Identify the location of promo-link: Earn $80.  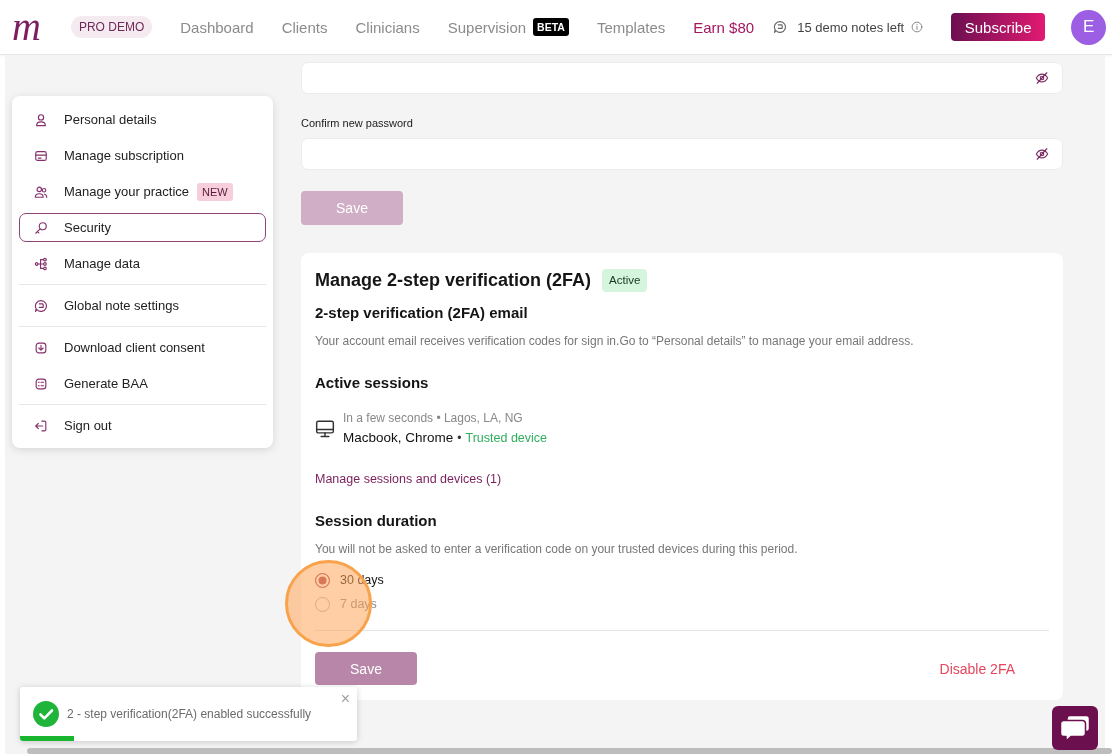
(724, 27).